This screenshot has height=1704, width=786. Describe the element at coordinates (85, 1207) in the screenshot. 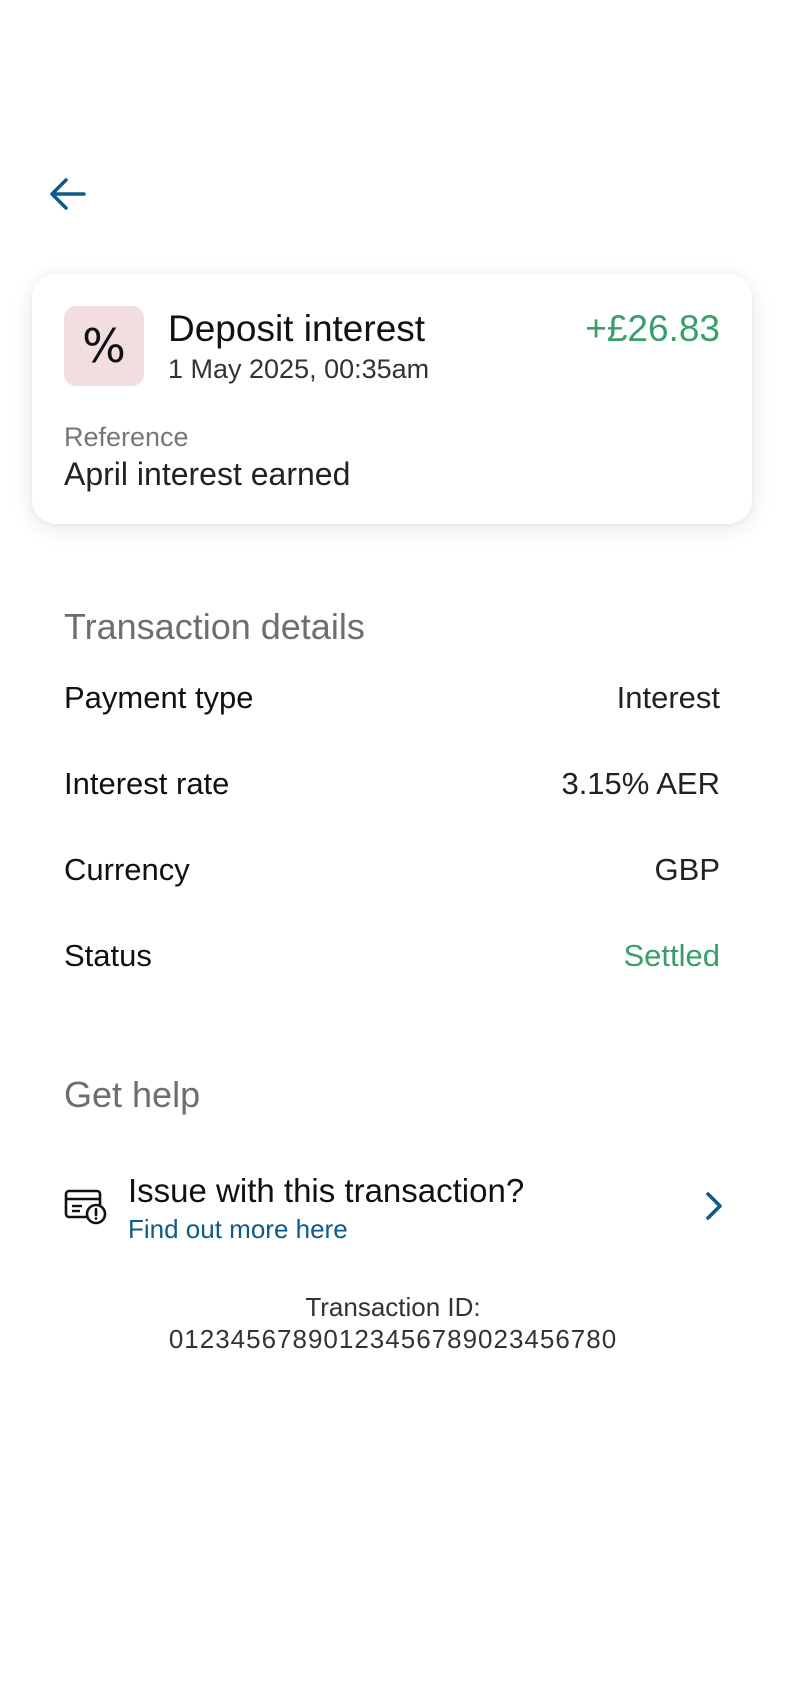

I see `card-alert-icon` at that location.